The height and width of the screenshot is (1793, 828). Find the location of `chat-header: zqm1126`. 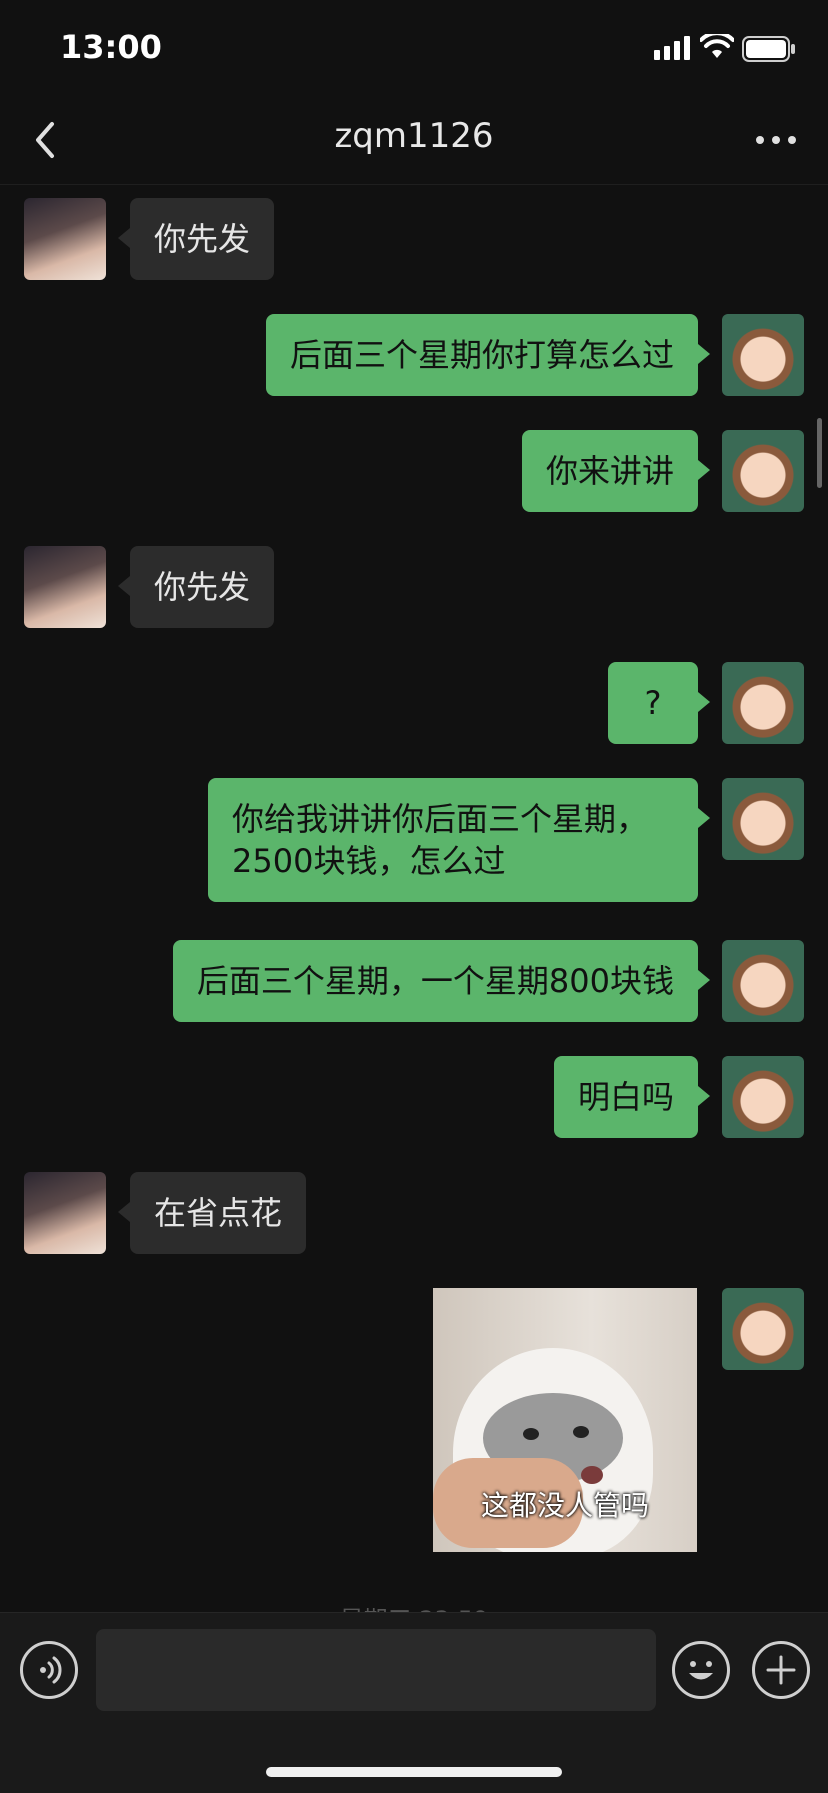

chat-header: zqm1126 is located at coordinates (414, 140).